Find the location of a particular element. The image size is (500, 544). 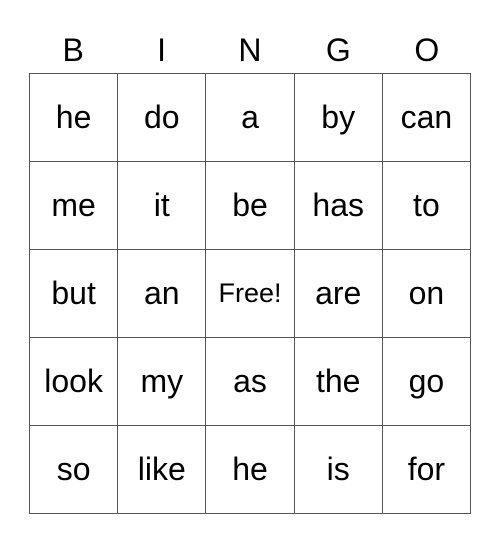

bingo-cell: my is located at coordinates (162, 382).